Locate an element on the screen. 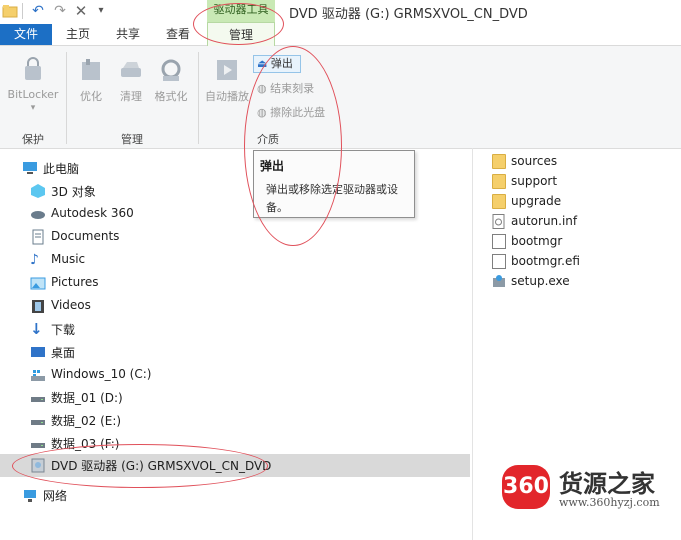 The width and height of the screenshot is (681, 540). optimize-label: 优化 is located at coordinates (91, 96).